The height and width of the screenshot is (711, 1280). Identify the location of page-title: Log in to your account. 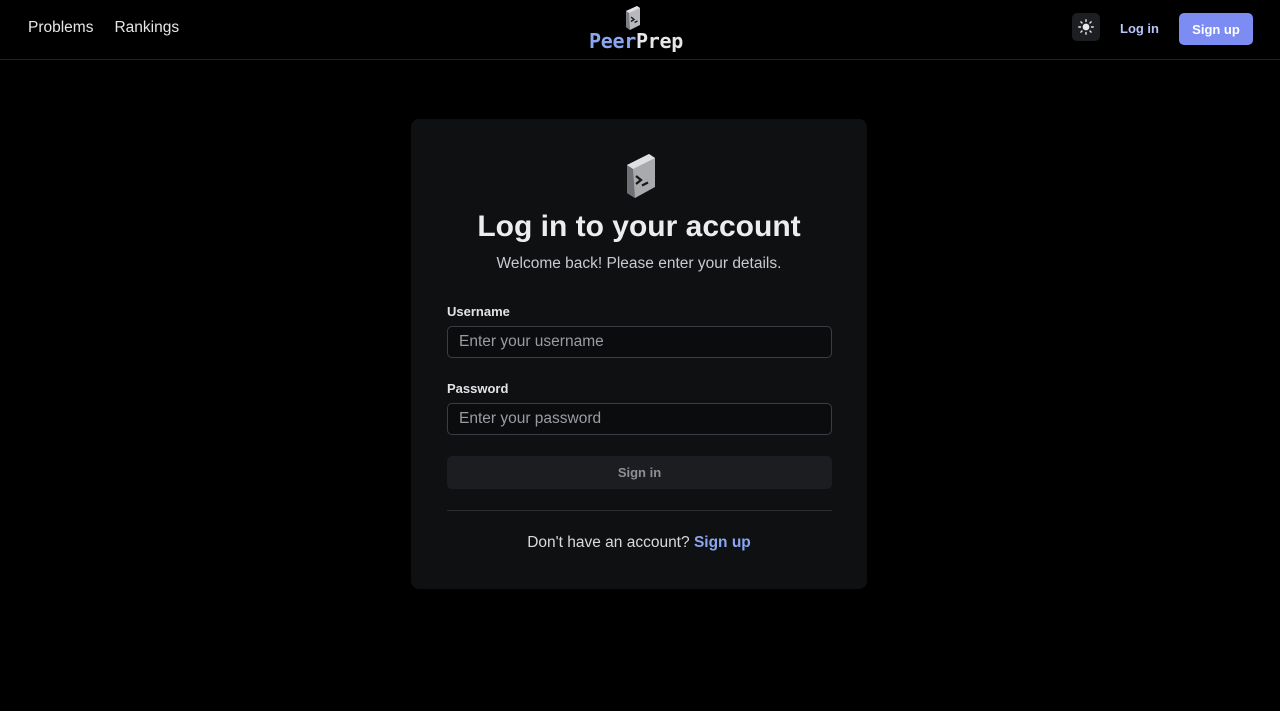
(639, 226).